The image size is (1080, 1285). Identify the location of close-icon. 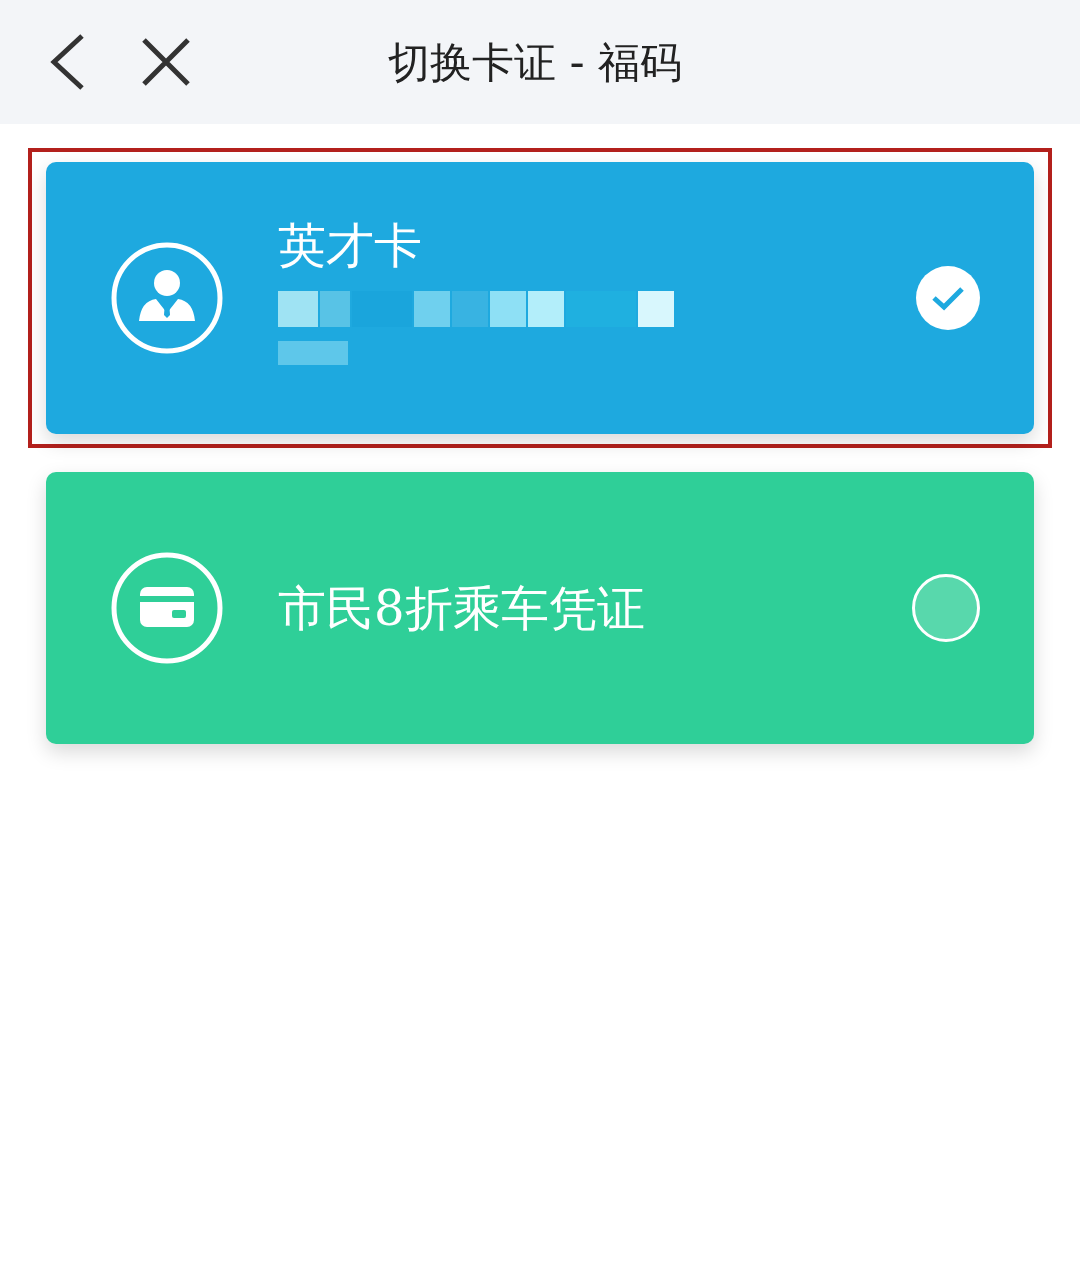
(166, 62).